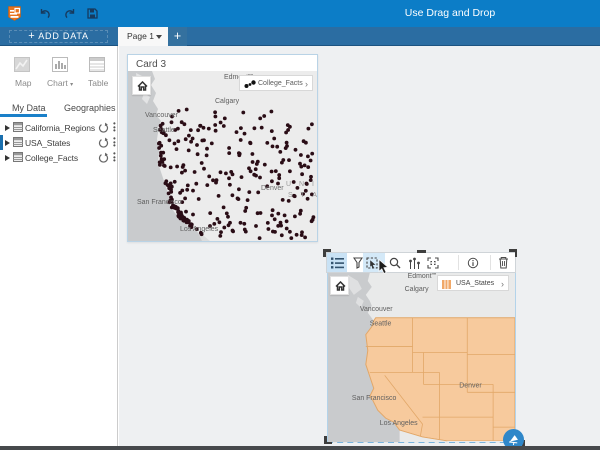 The image size is (600, 450). What do you see at coordinates (422, 276) in the screenshot?
I see `svg-text: Edmont””` at bounding box center [422, 276].